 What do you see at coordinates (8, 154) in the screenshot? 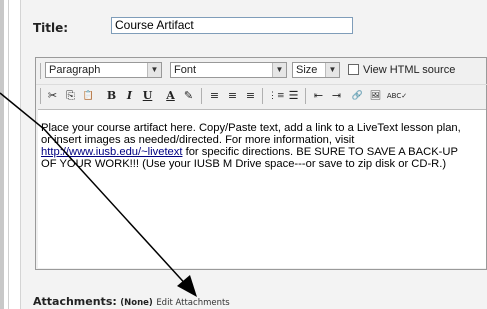
I see `left-border-line` at bounding box center [8, 154].